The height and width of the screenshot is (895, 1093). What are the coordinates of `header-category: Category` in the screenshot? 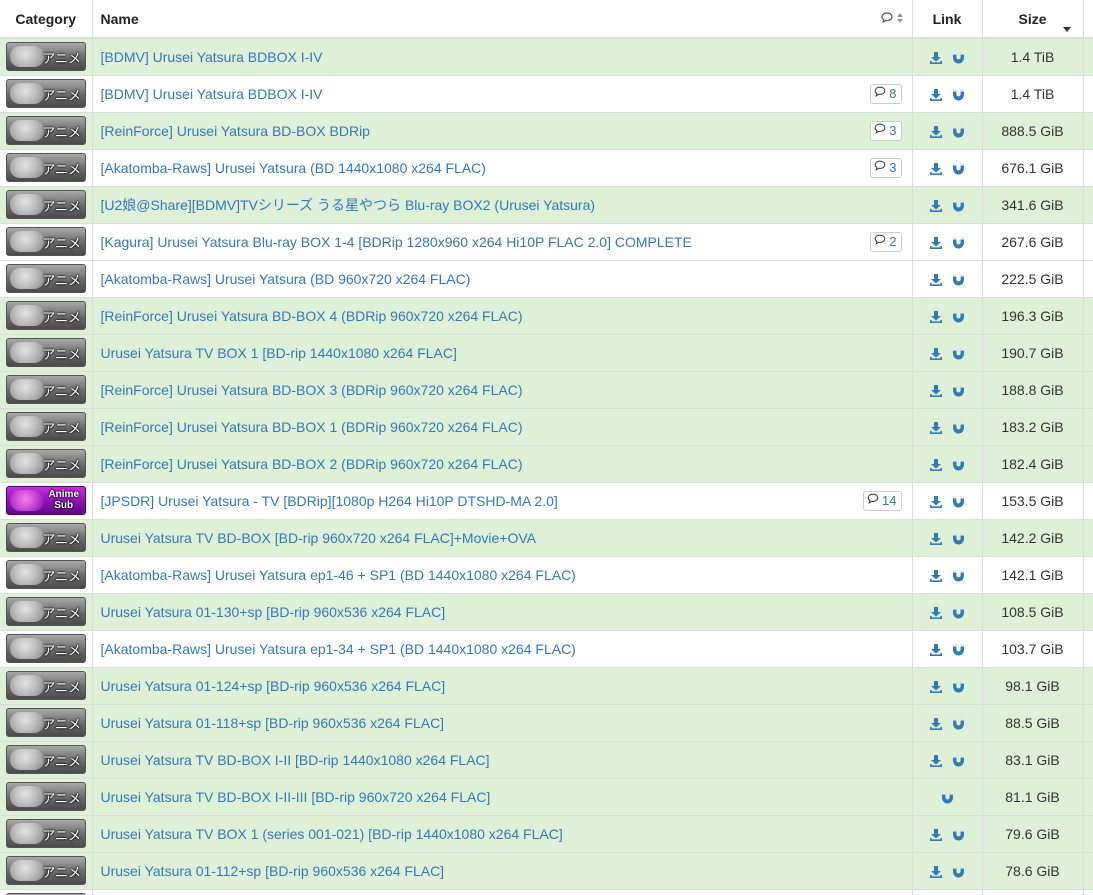 It's located at (46, 19).